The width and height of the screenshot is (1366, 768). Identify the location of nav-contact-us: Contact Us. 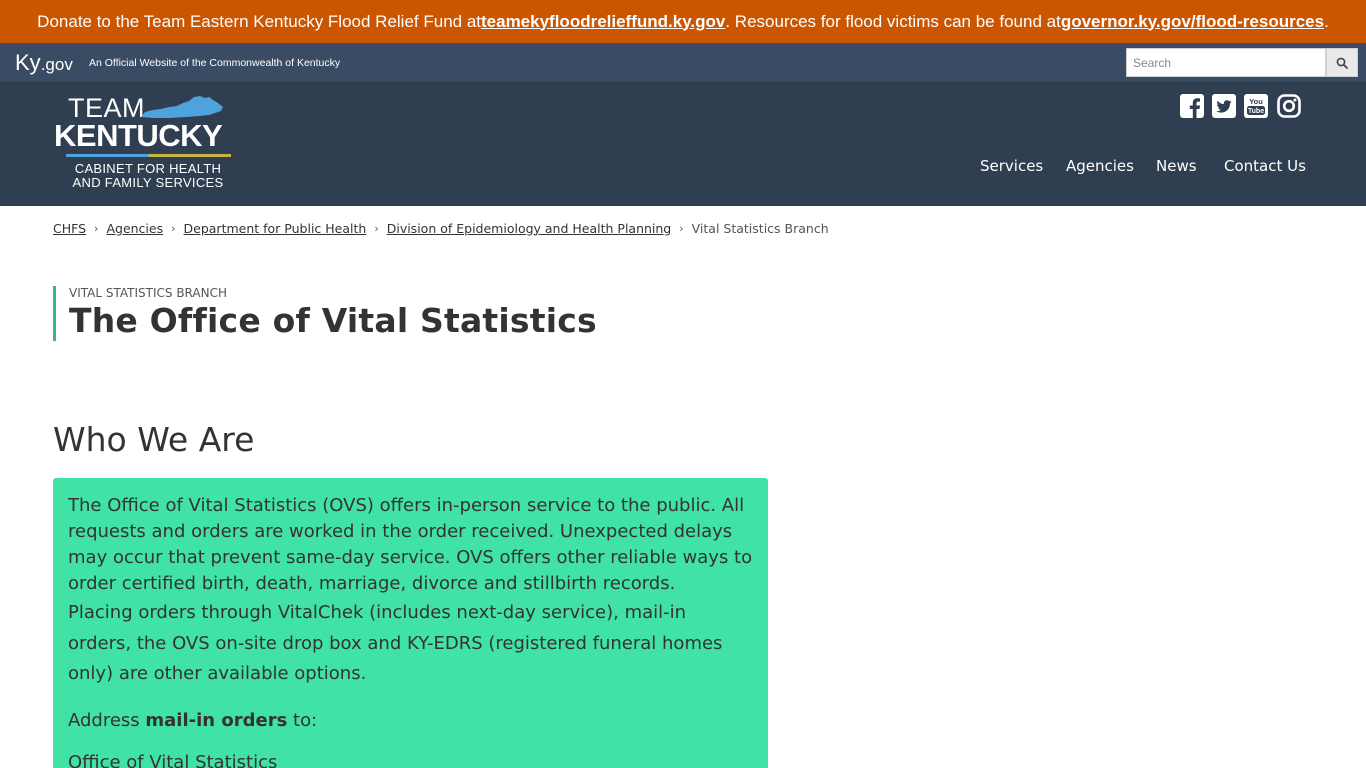
(1265, 166).